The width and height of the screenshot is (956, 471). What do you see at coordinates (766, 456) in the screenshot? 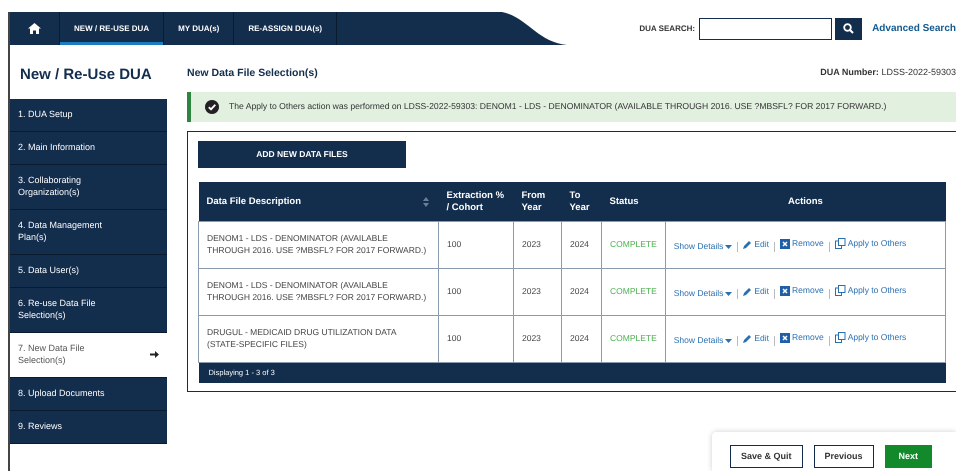
I see `footer-button: Save & Quit` at bounding box center [766, 456].